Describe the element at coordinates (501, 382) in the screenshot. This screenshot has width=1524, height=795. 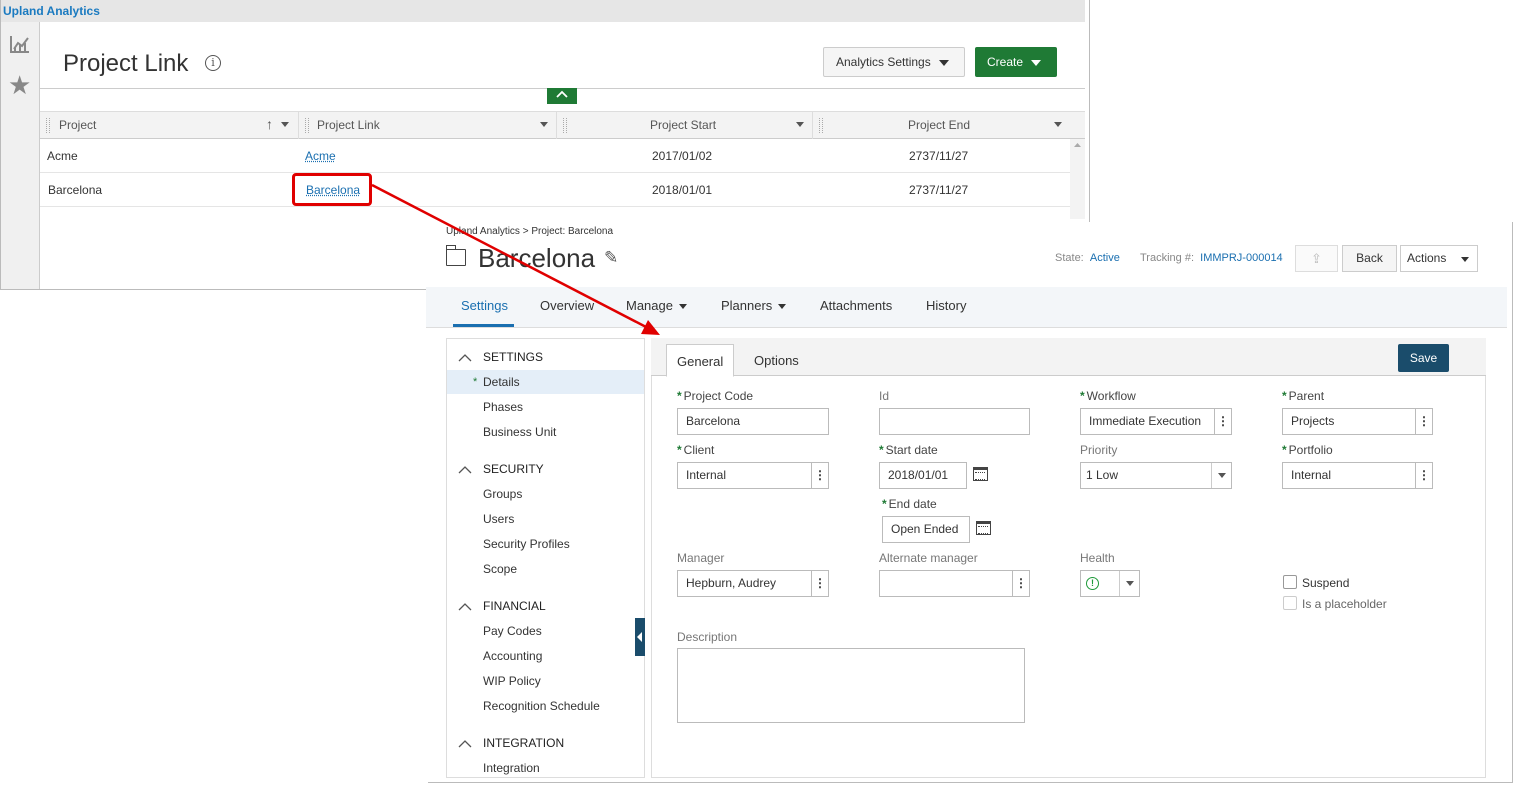
I see `nav-item-details: Details` at that location.